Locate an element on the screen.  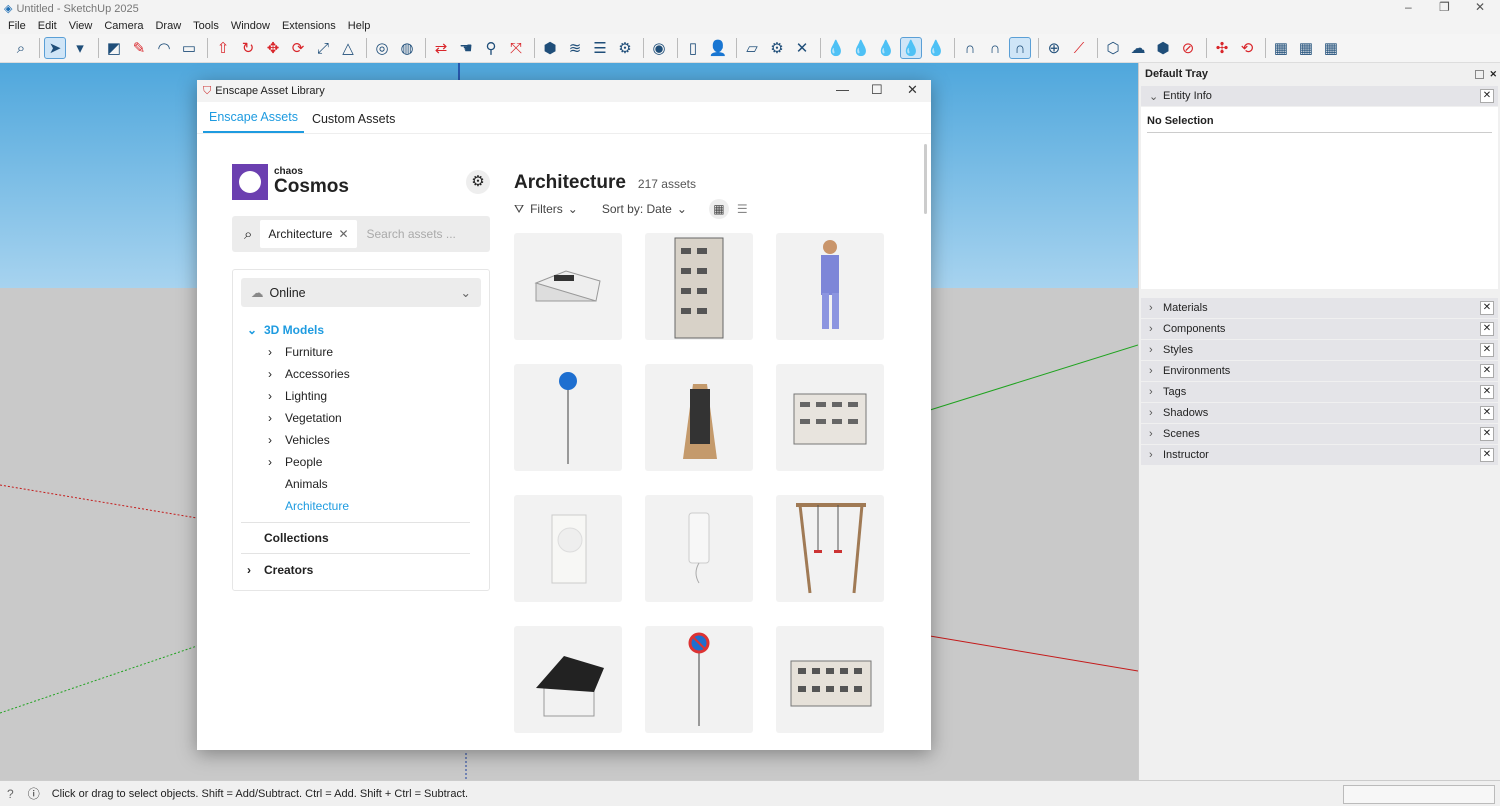
menu-file: File is located at coordinates (17, 26).